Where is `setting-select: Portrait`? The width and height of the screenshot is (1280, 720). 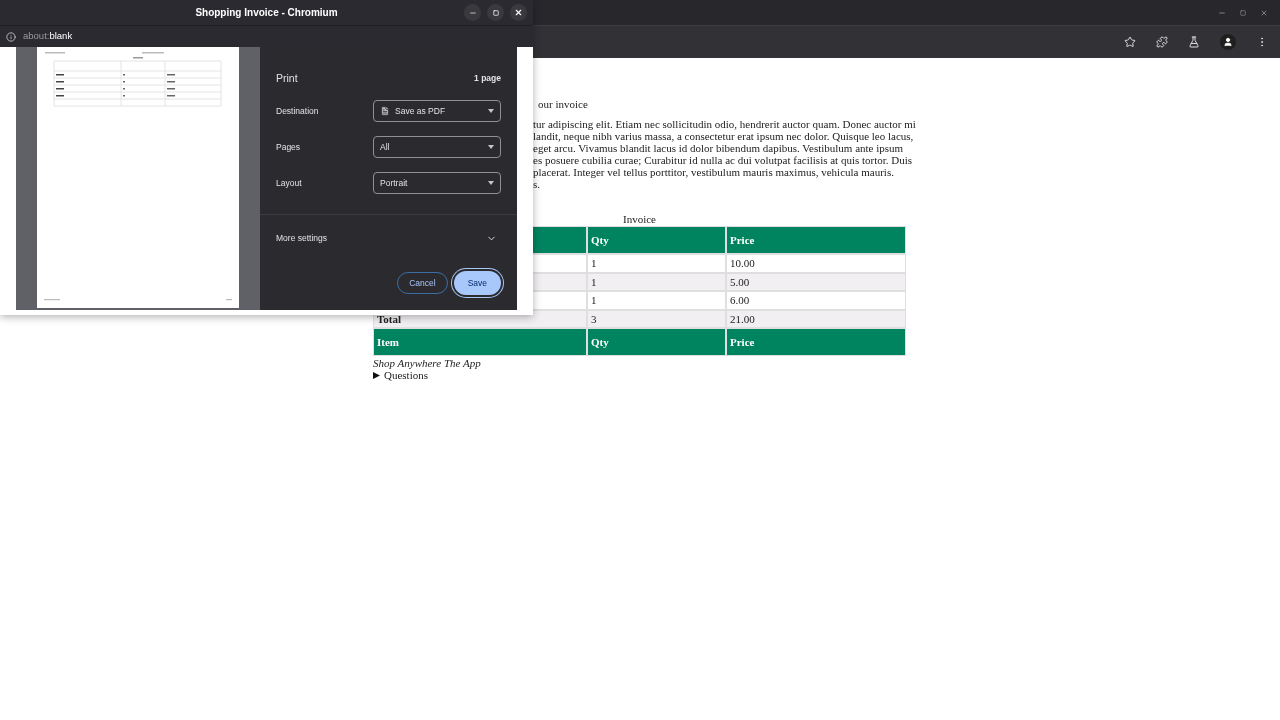
setting-select: Portrait is located at coordinates (437, 183).